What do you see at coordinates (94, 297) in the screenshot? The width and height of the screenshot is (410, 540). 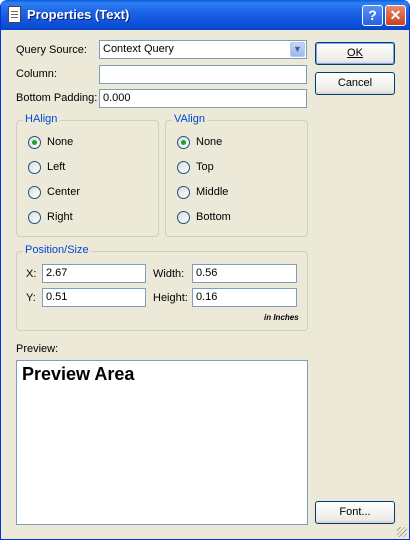 I see `y-field: 0.51` at bounding box center [94, 297].